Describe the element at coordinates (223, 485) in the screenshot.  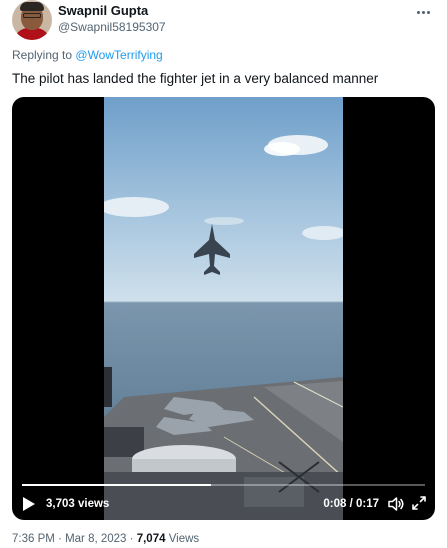
I see `video-progress-bar` at that location.